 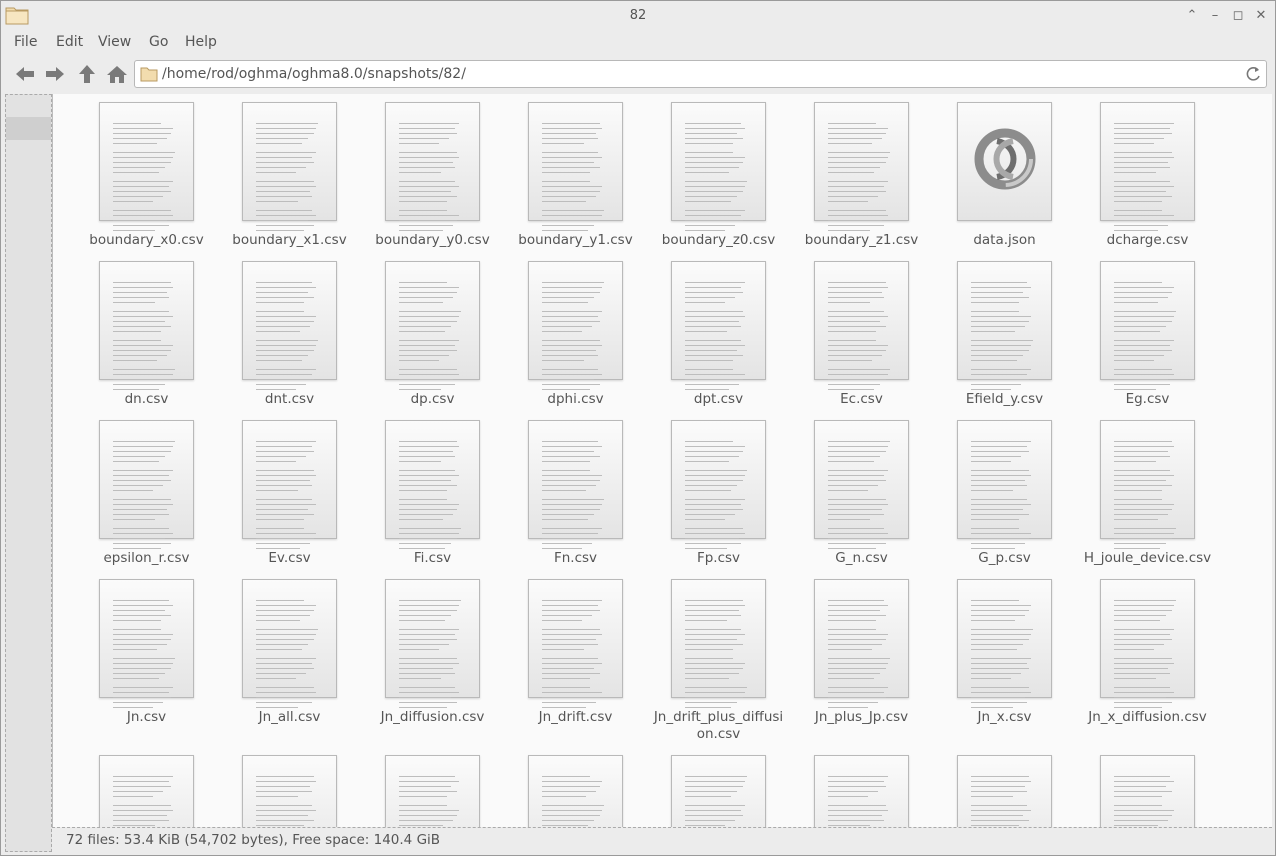 I want to click on file-name: Fp.csv, so click(x=718, y=558).